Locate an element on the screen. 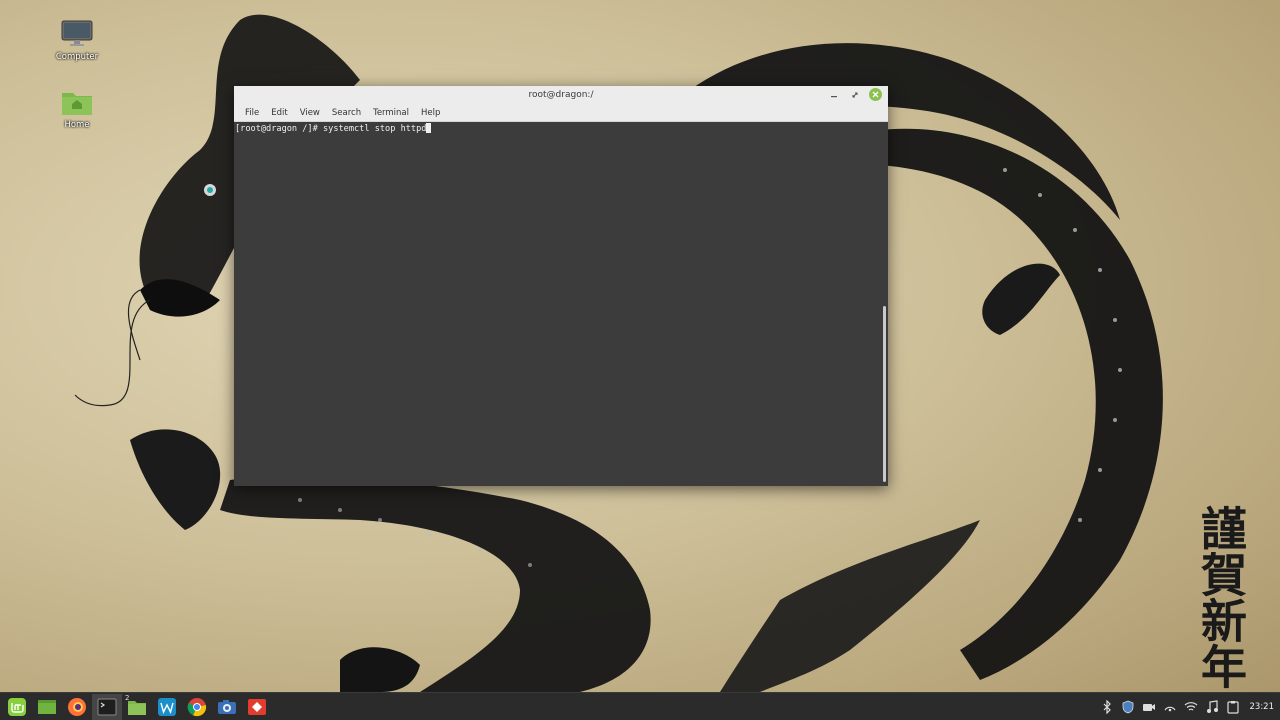  camera-icon is located at coordinates (1149, 707).